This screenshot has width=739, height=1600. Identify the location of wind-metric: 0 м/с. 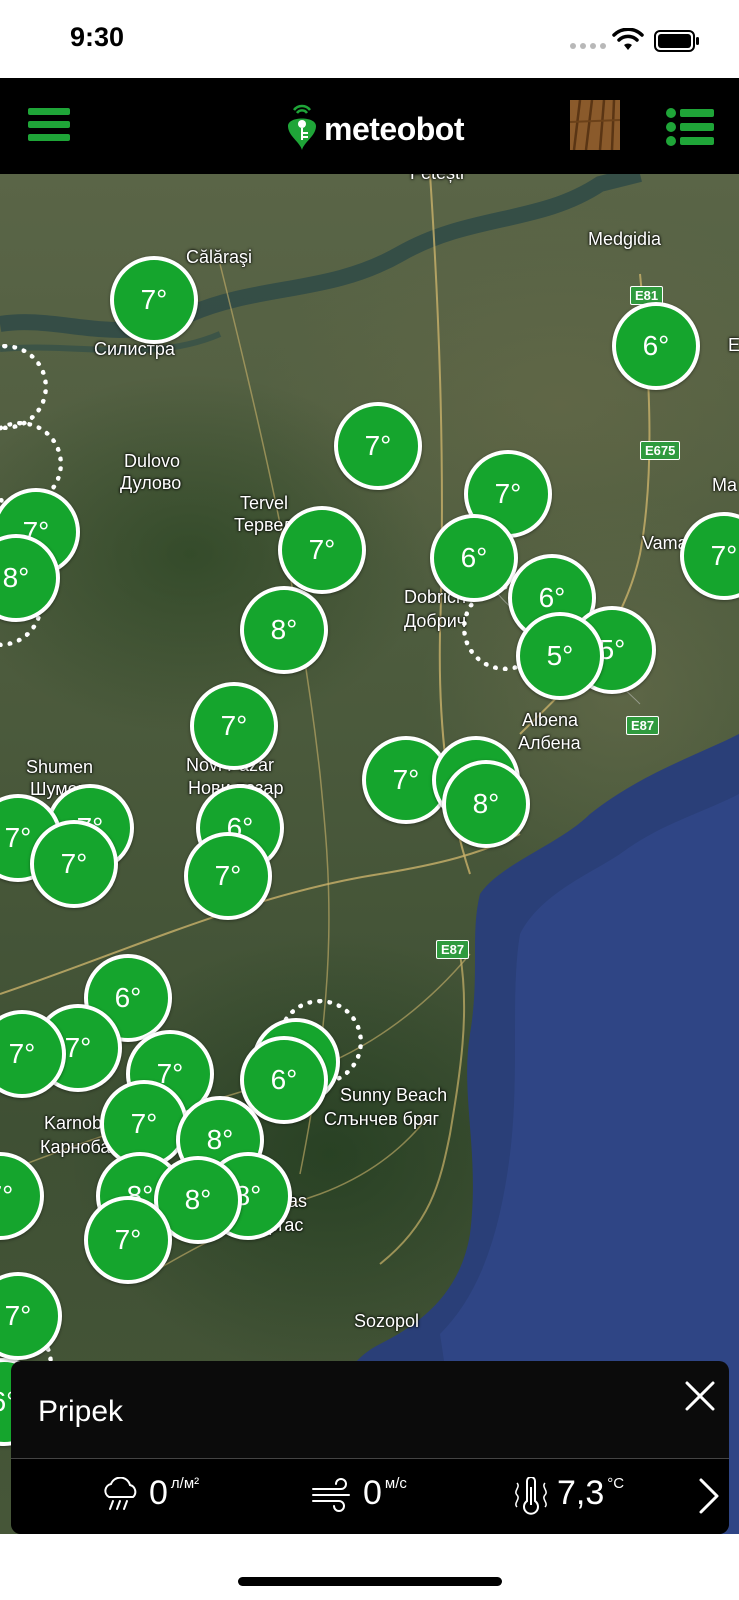
(359, 1493).